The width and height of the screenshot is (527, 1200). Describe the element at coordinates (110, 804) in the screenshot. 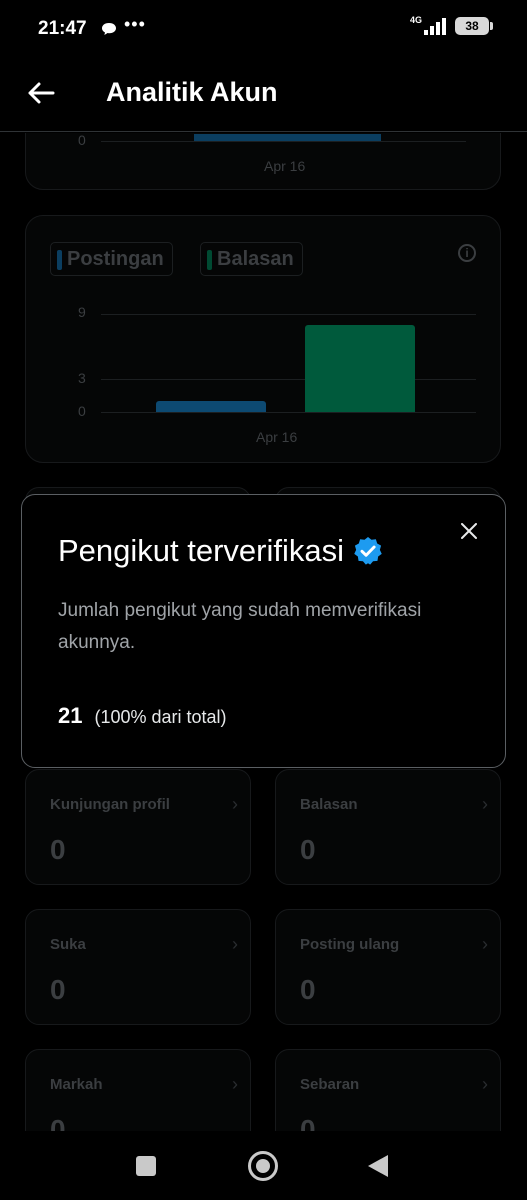

I see `metric-label: Kunjungan profil` at that location.